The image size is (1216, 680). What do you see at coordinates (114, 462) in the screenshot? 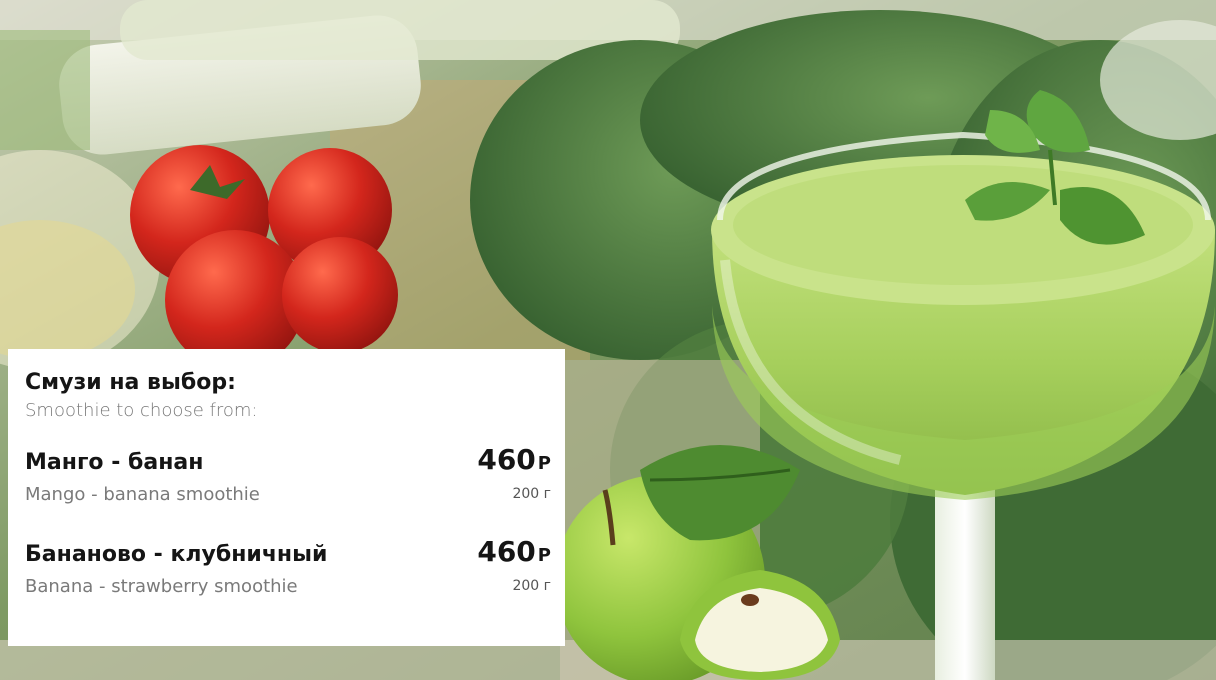
I see `menu-item-name: Манго - банан` at bounding box center [114, 462].